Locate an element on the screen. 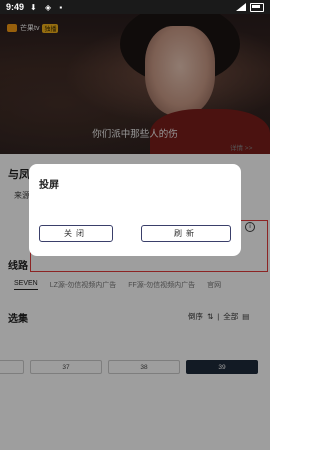 The image size is (320, 450). close-button: 关闭 is located at coordinates (76, 233).